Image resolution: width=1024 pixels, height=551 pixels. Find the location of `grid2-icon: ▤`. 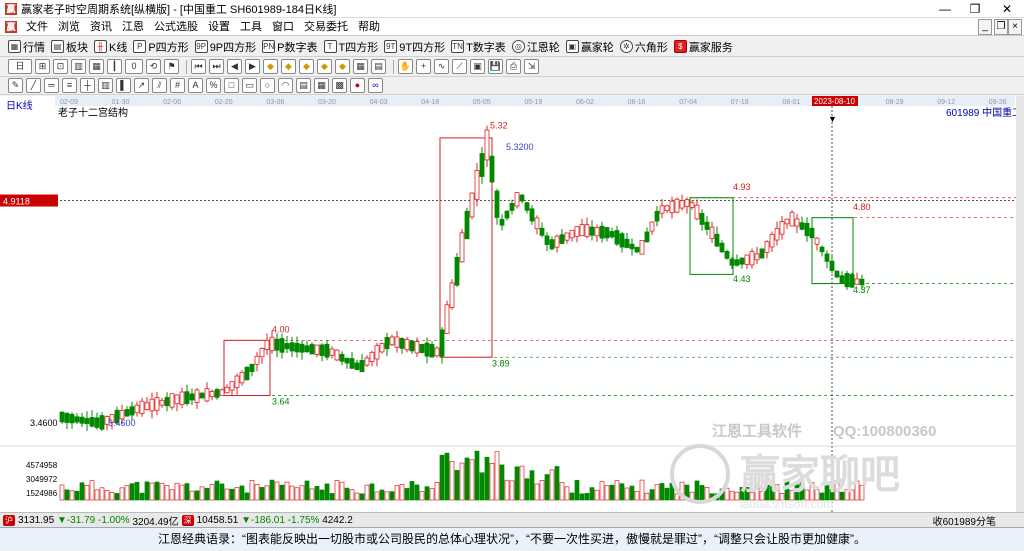

grid2-icon: ▤ is located at coordinates (378, 66).